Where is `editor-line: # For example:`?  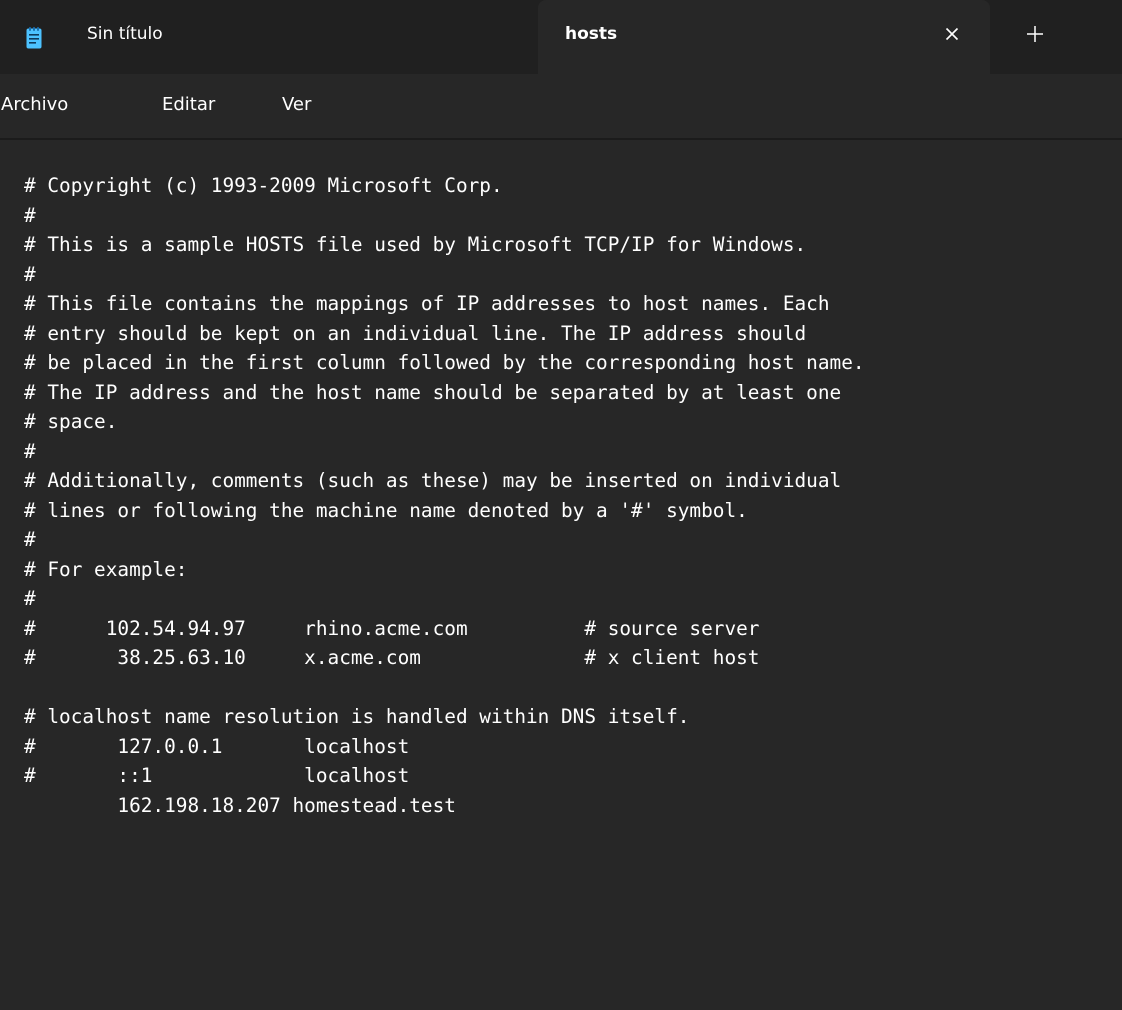 editor-line: # For example: is located at coordinates (106, 569).